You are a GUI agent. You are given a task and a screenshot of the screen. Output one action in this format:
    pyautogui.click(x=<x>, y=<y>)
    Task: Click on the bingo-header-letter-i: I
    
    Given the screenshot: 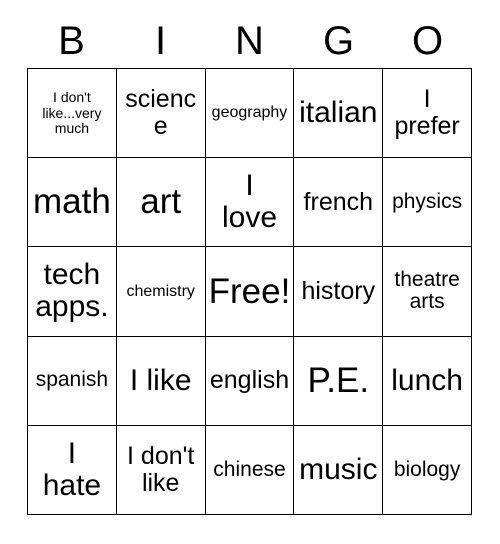 What is the action you would take?
    pyautogui.click(x=160, y=41)
    